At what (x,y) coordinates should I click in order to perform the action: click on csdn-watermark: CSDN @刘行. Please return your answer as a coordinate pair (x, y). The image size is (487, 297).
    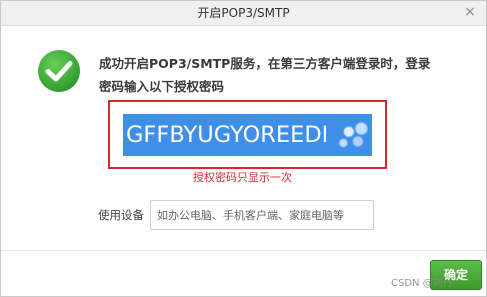
    Looking at the image, I should click on (422, 283).